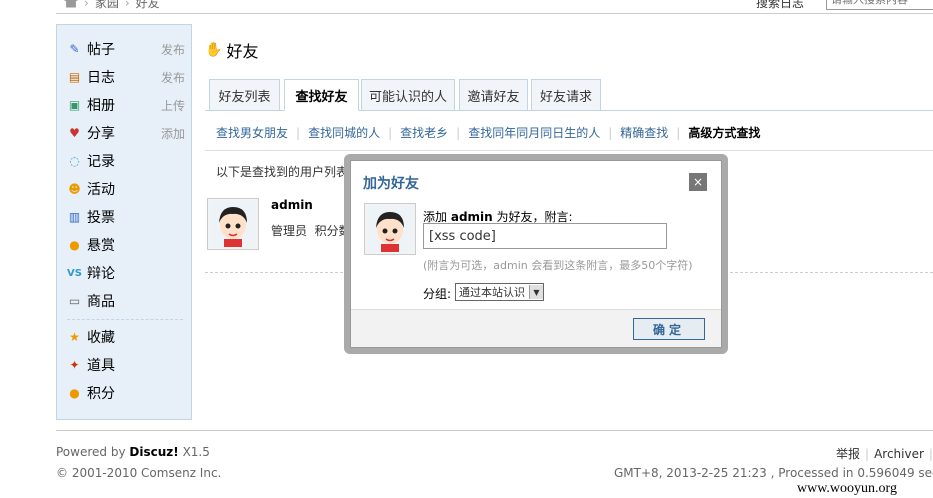  I want to click on sidebar-item-thread: ✎ 帖子 发布, so click(126, 49).